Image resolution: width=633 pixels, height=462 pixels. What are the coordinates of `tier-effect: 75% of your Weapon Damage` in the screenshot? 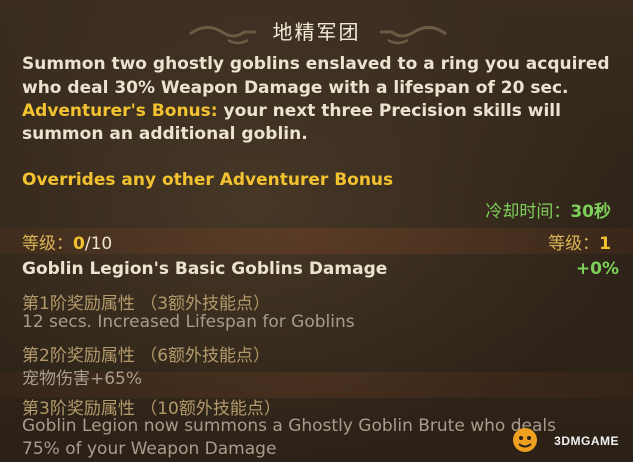 It's located at (149, 449).